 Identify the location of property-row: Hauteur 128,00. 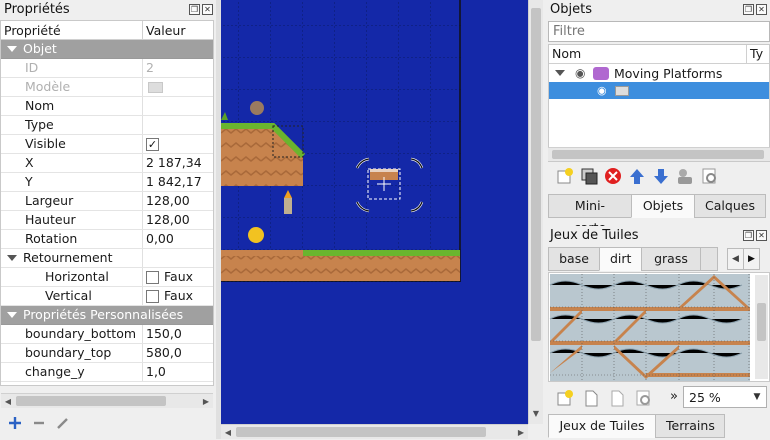
(107, 220).